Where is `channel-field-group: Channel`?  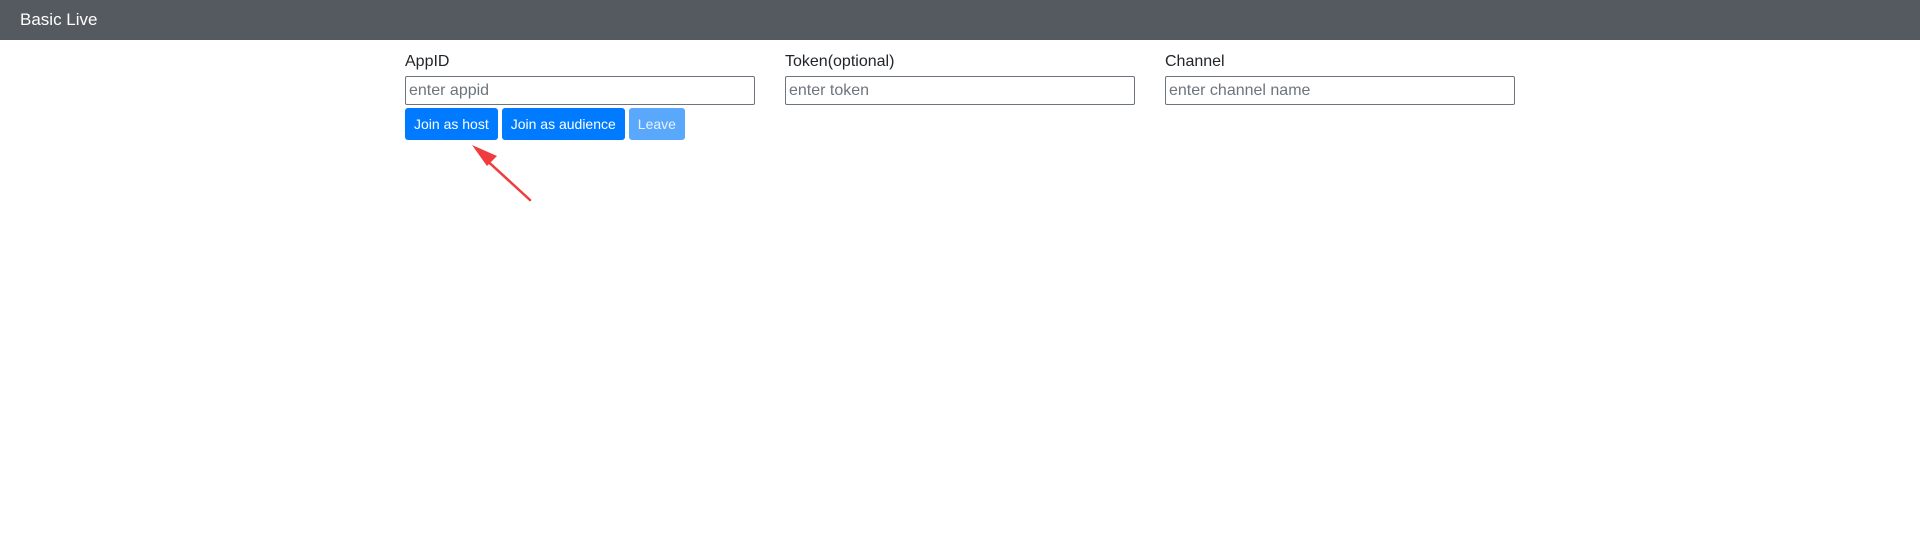
channel-field-group: Channel is located at coordinates (1340, 78).